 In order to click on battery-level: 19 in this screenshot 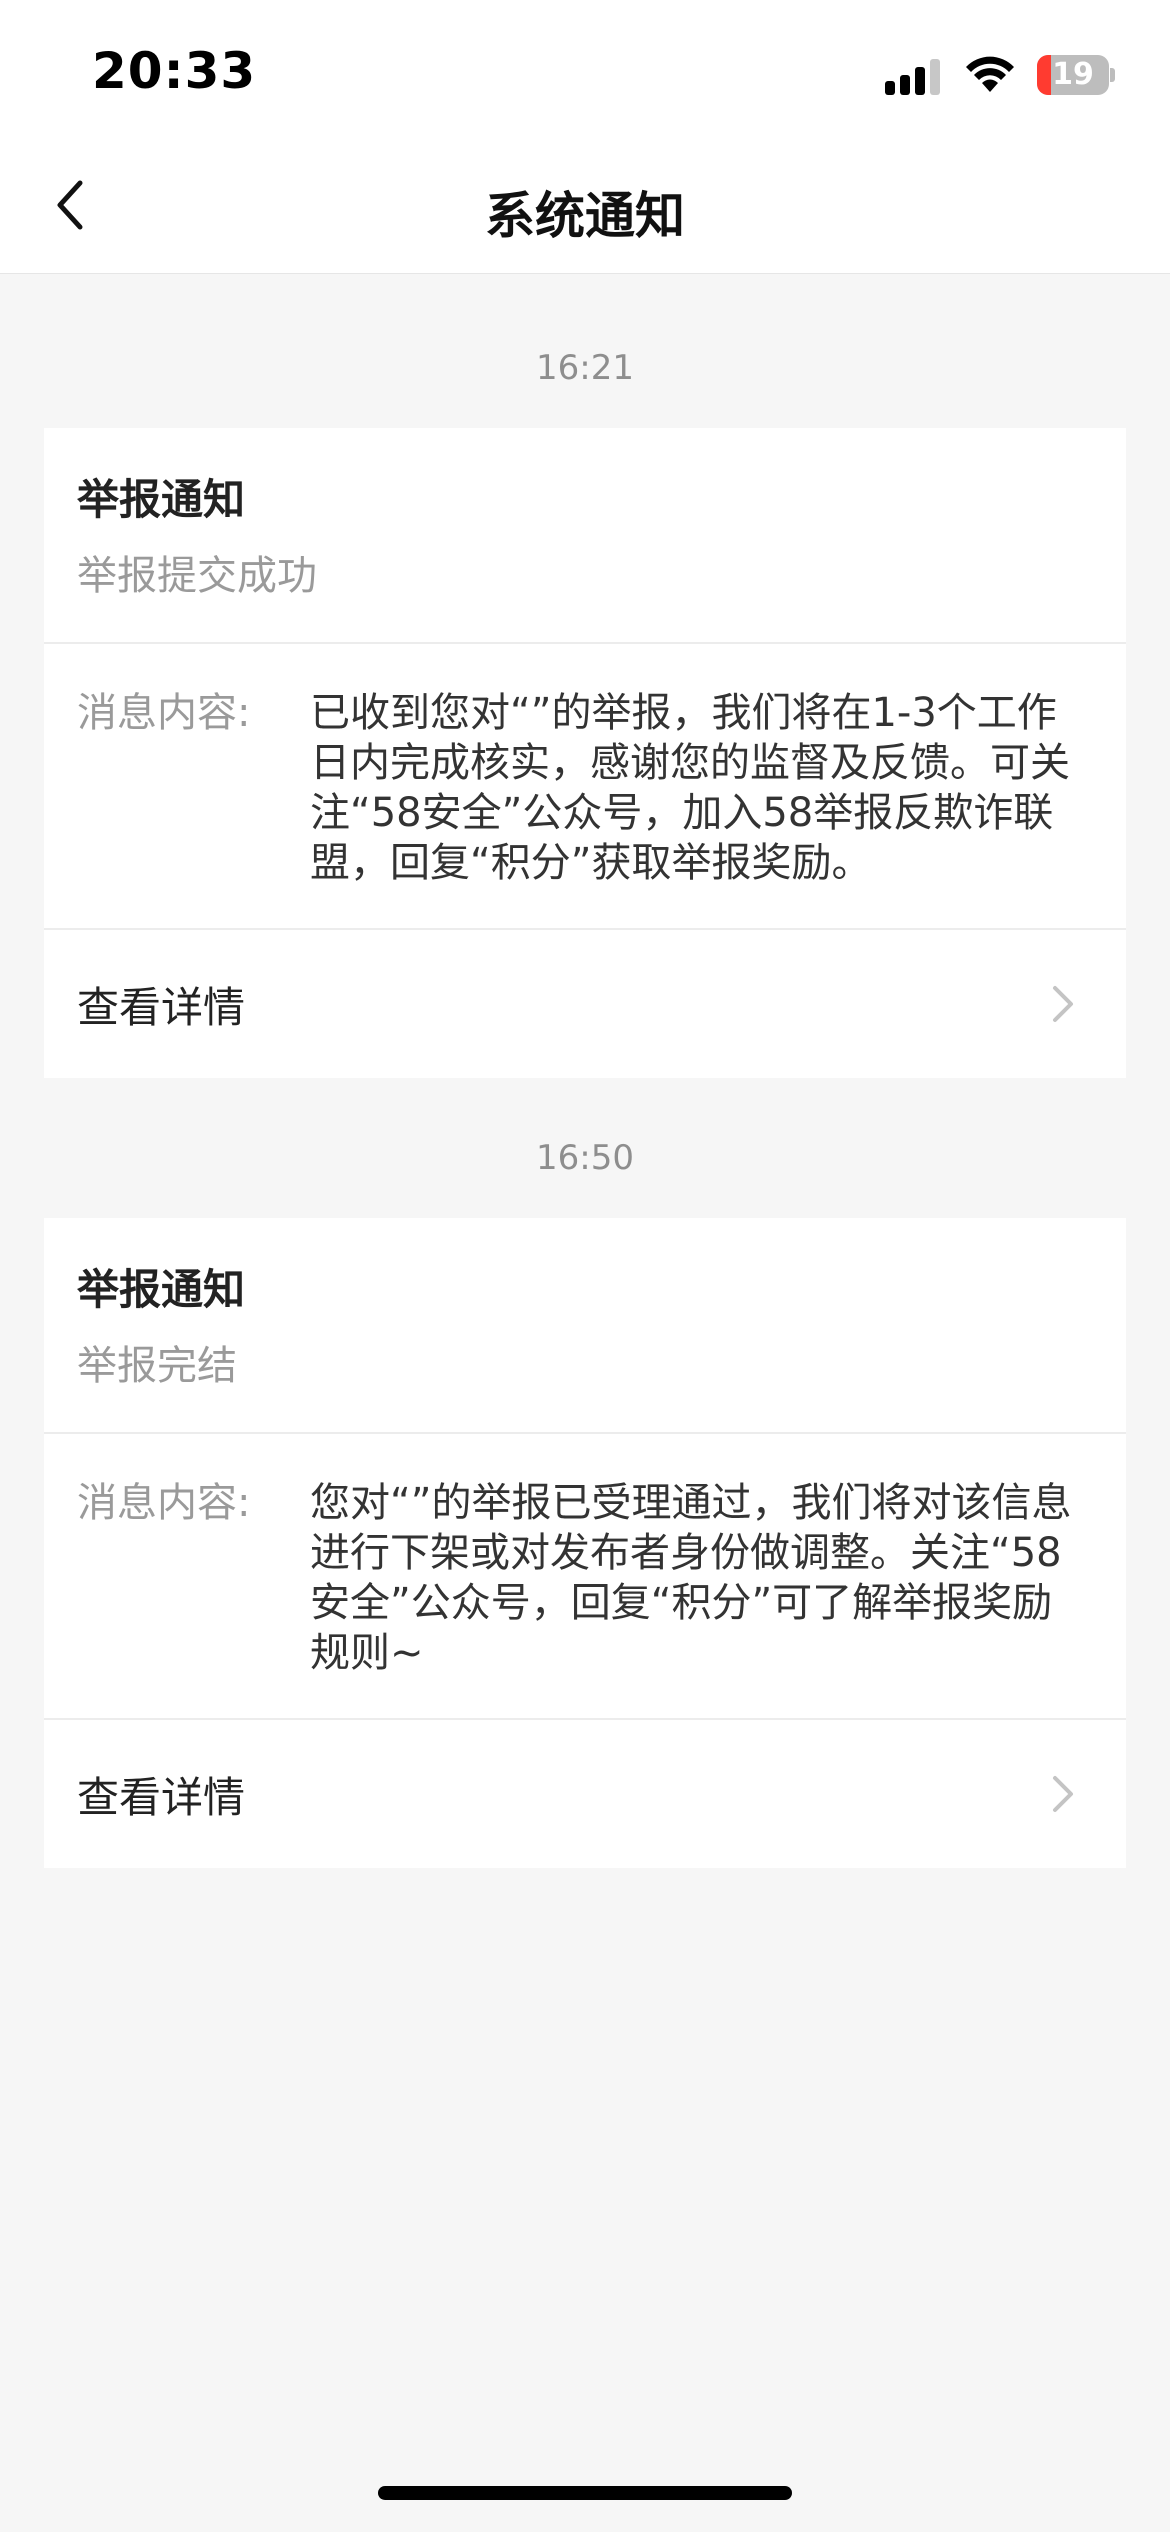, I will do `click(1073, 75)`.